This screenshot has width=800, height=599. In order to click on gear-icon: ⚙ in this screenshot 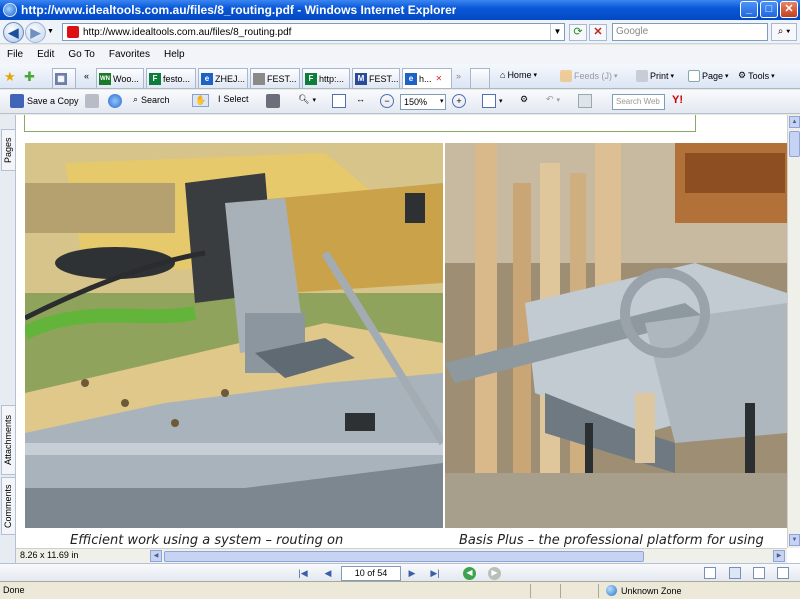, I will do `click(742, 75)`.